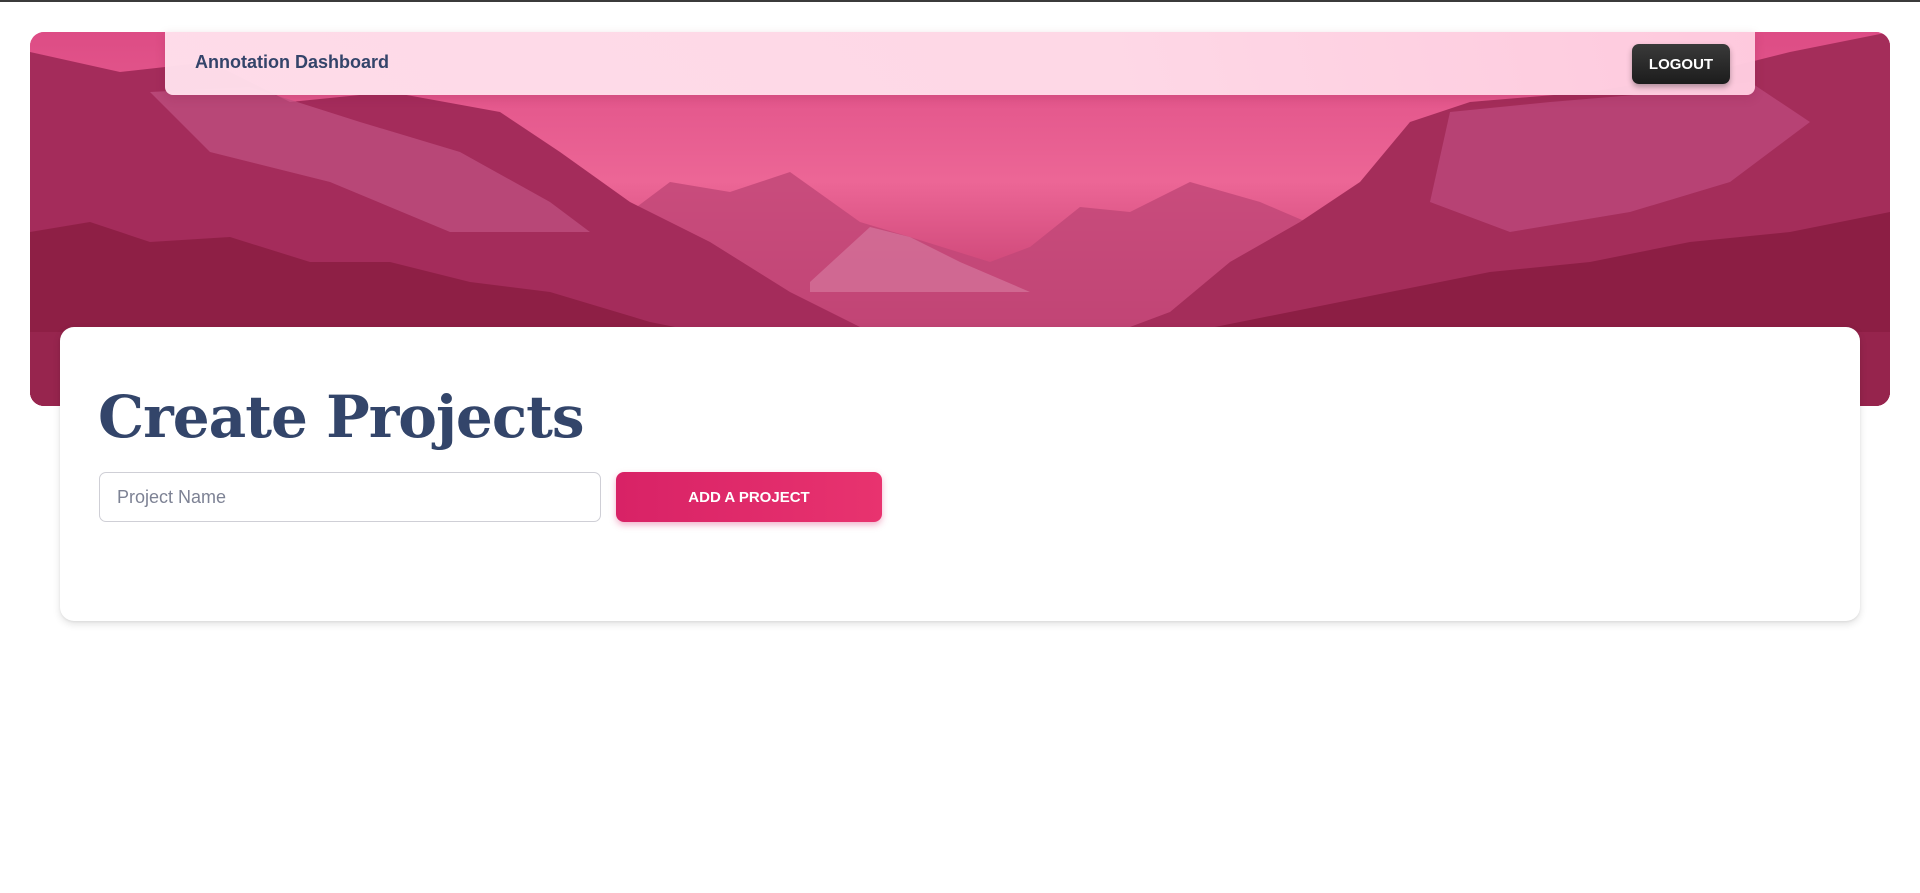 This screenshot has width=1920, height=893. Describe the element at coordinates (749, 497) in the screenshot. I see `add-project-button: ADD A PROJECT` at that location.